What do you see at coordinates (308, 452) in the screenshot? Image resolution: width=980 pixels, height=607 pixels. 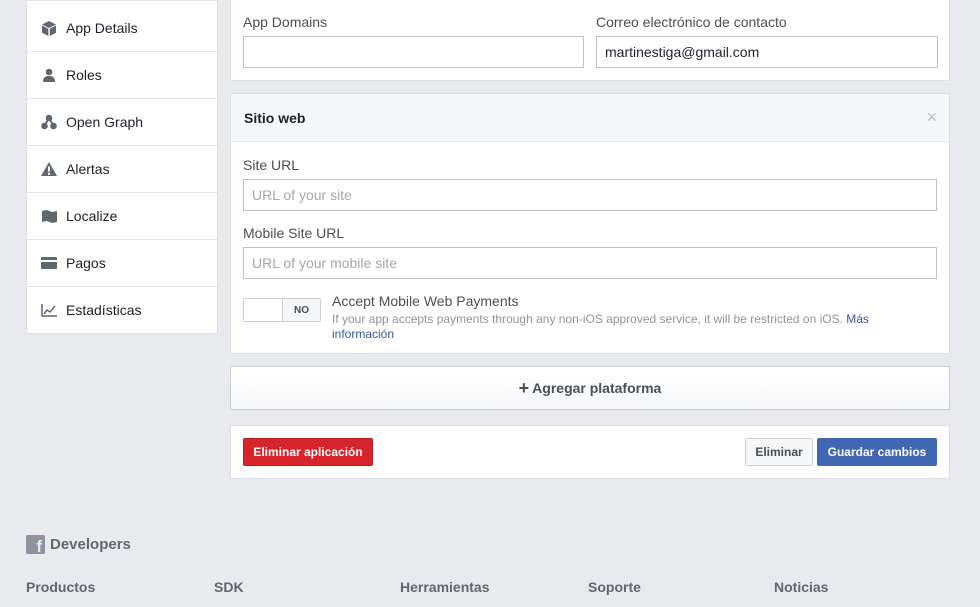 I see `delete-app-button: Eliminar aplicación` at bounding box center [308, 452].